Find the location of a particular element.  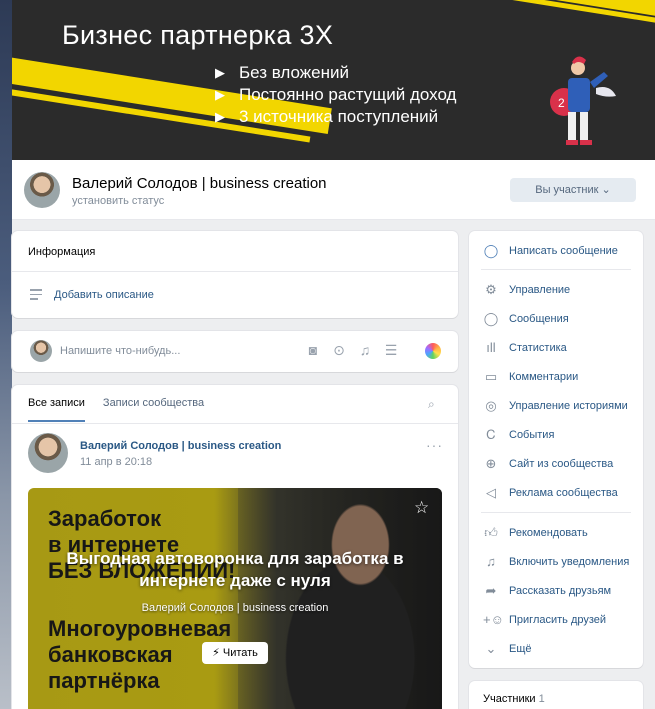

action-events: Ꮯ События is located at coordinates (518, 435).